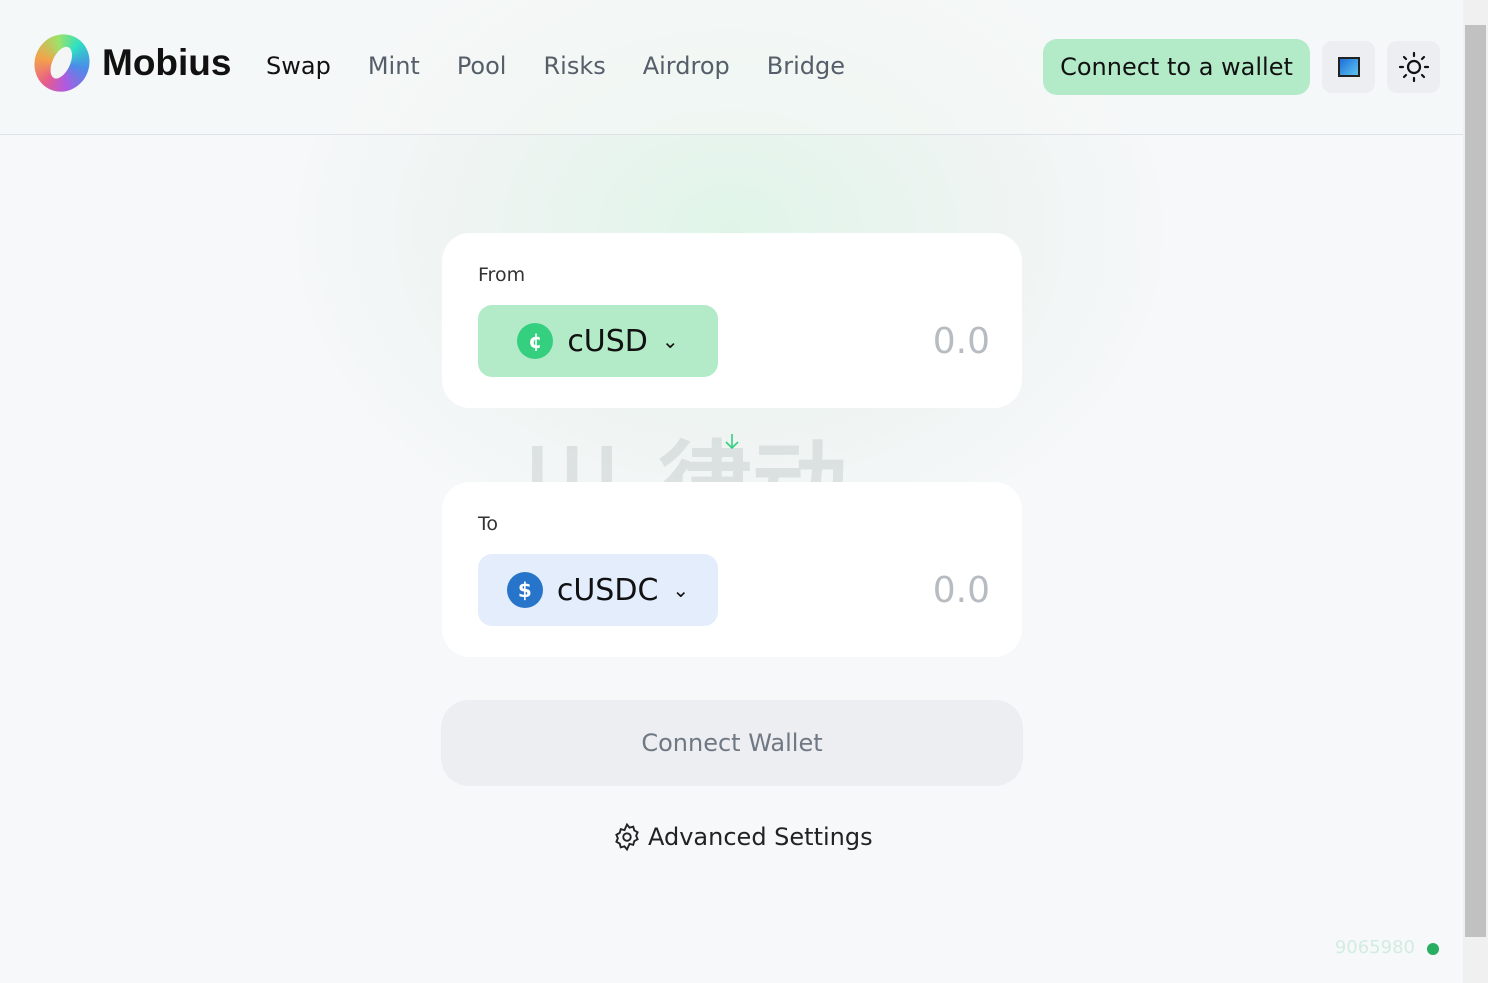  I want to click on from-token-select: ¢ cUSD ⌄, so click(598, 341).